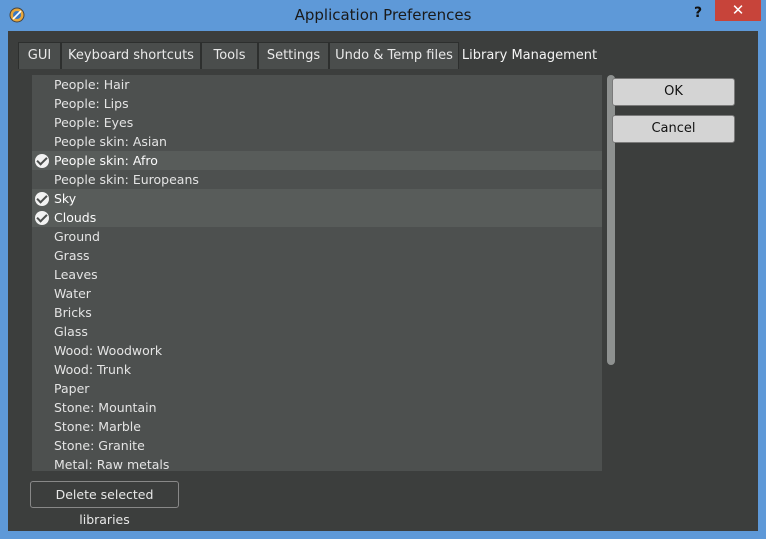 The width and height of the screenshot is (766, 539). I want to click on library-item: Paper, so click(317, 388).